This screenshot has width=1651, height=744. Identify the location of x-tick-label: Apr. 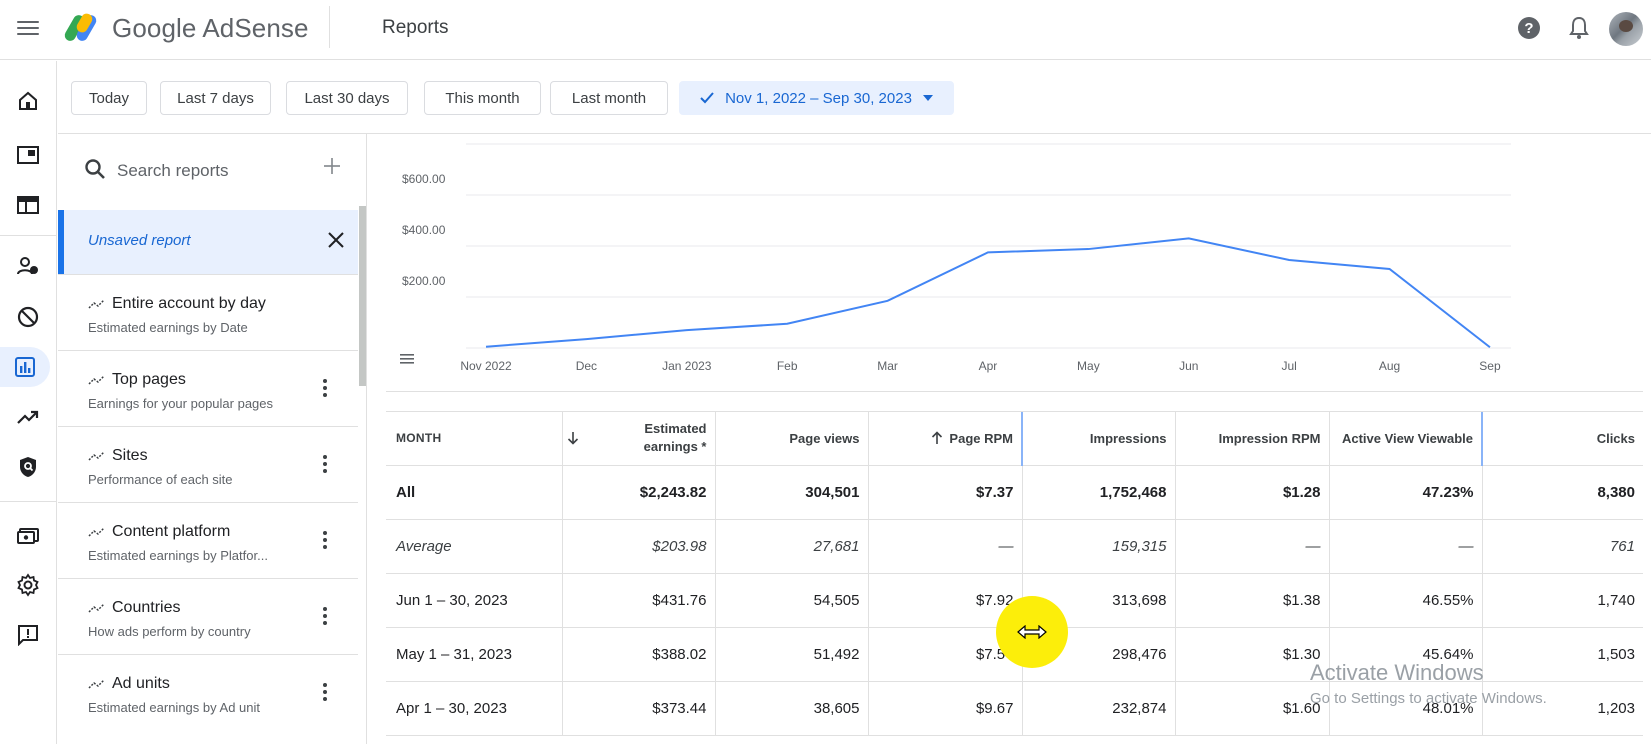
(988, 366).